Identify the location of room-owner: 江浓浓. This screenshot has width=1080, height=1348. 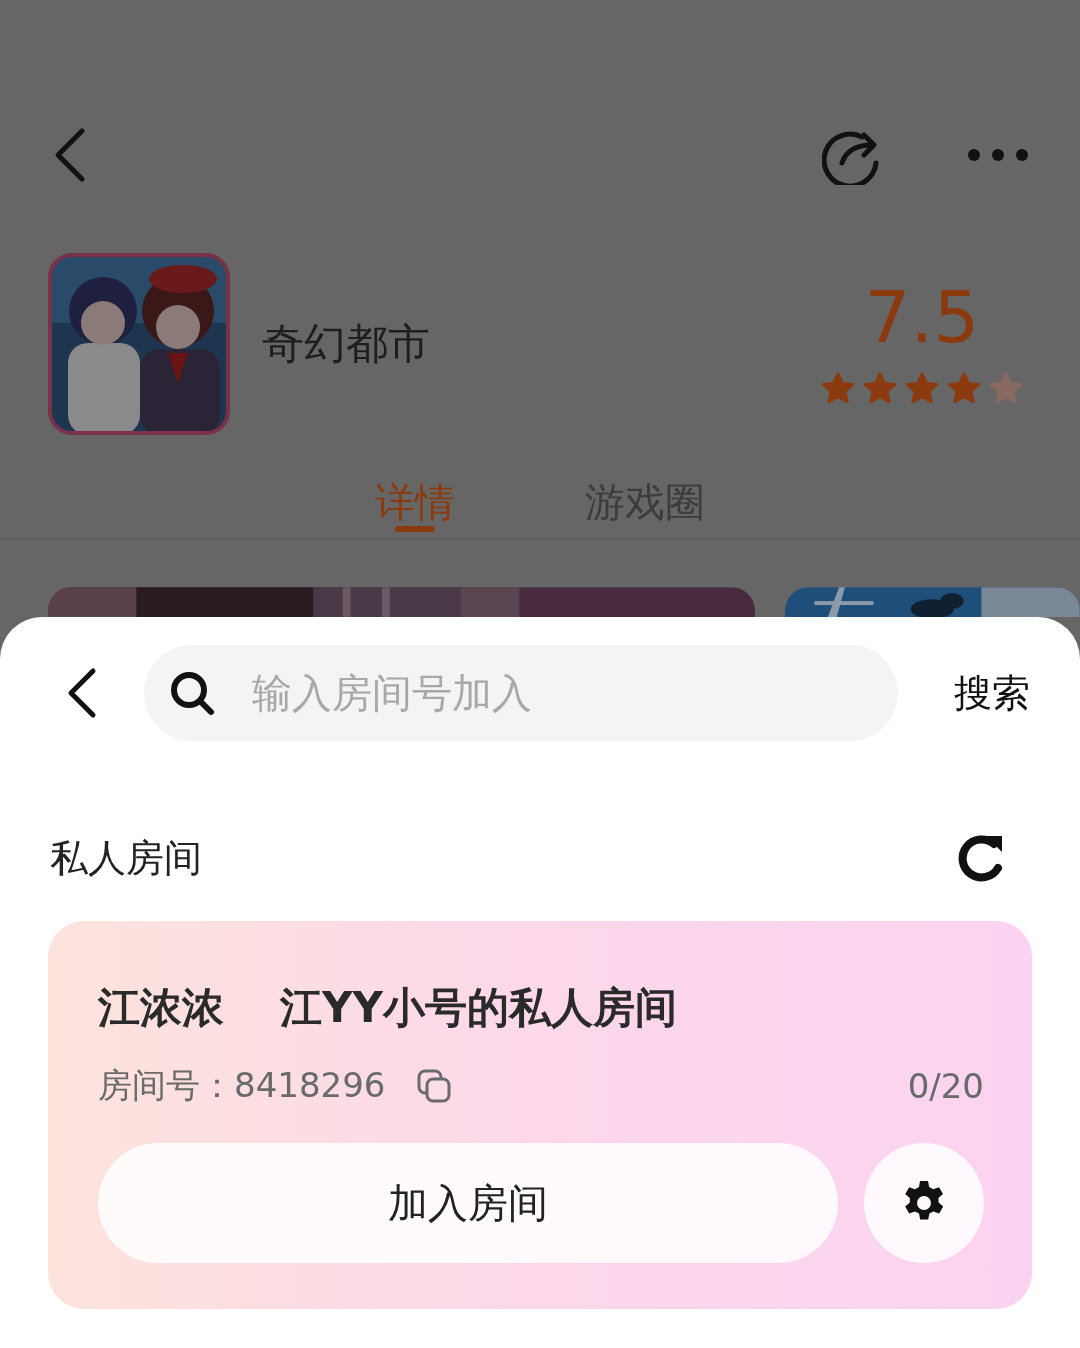
(161, 1008).